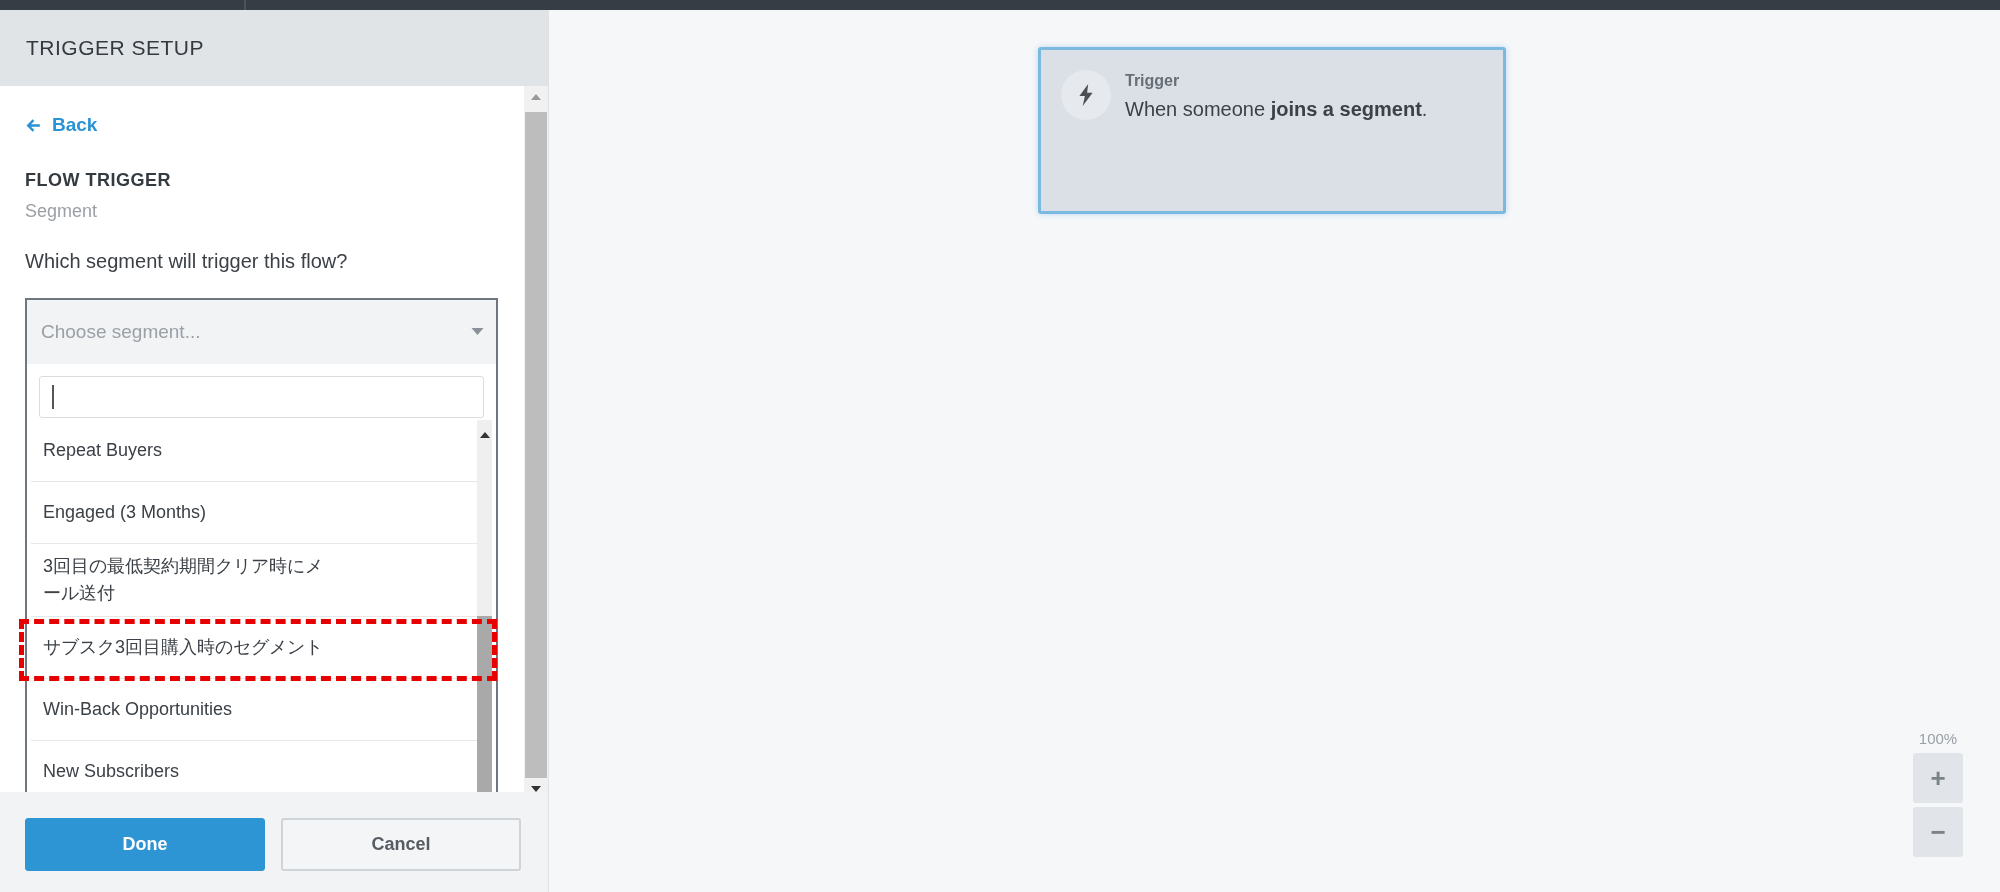 Image resolution: width=2000 pixels, height=892 pixels. I want to click on question-text: Which segment will trigger this flow?, so click(187, 261).